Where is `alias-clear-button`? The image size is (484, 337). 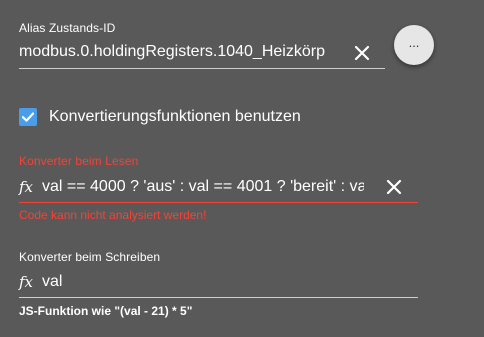 alias-clear-button is located at coordinates (362, 53).